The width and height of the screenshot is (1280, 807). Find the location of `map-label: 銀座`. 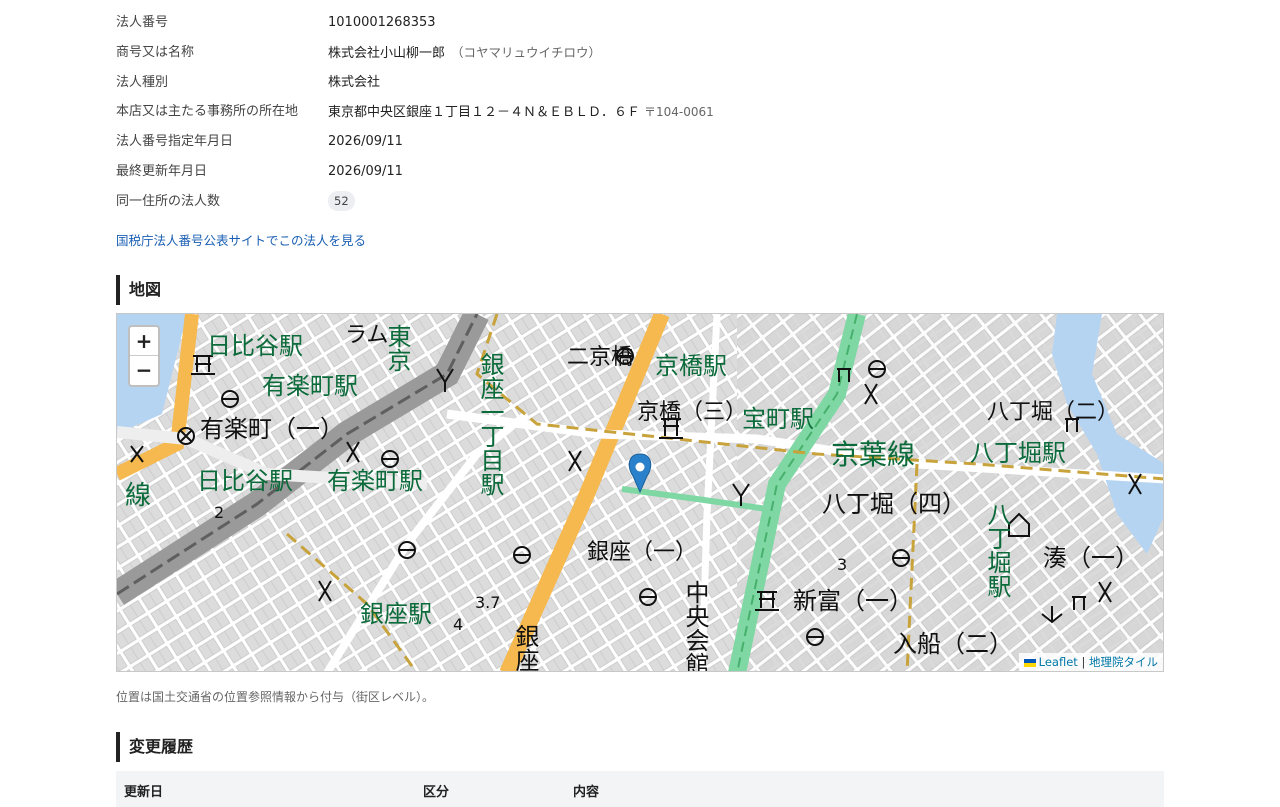

map-label: 銀座 is located at coordinates (525, 648).